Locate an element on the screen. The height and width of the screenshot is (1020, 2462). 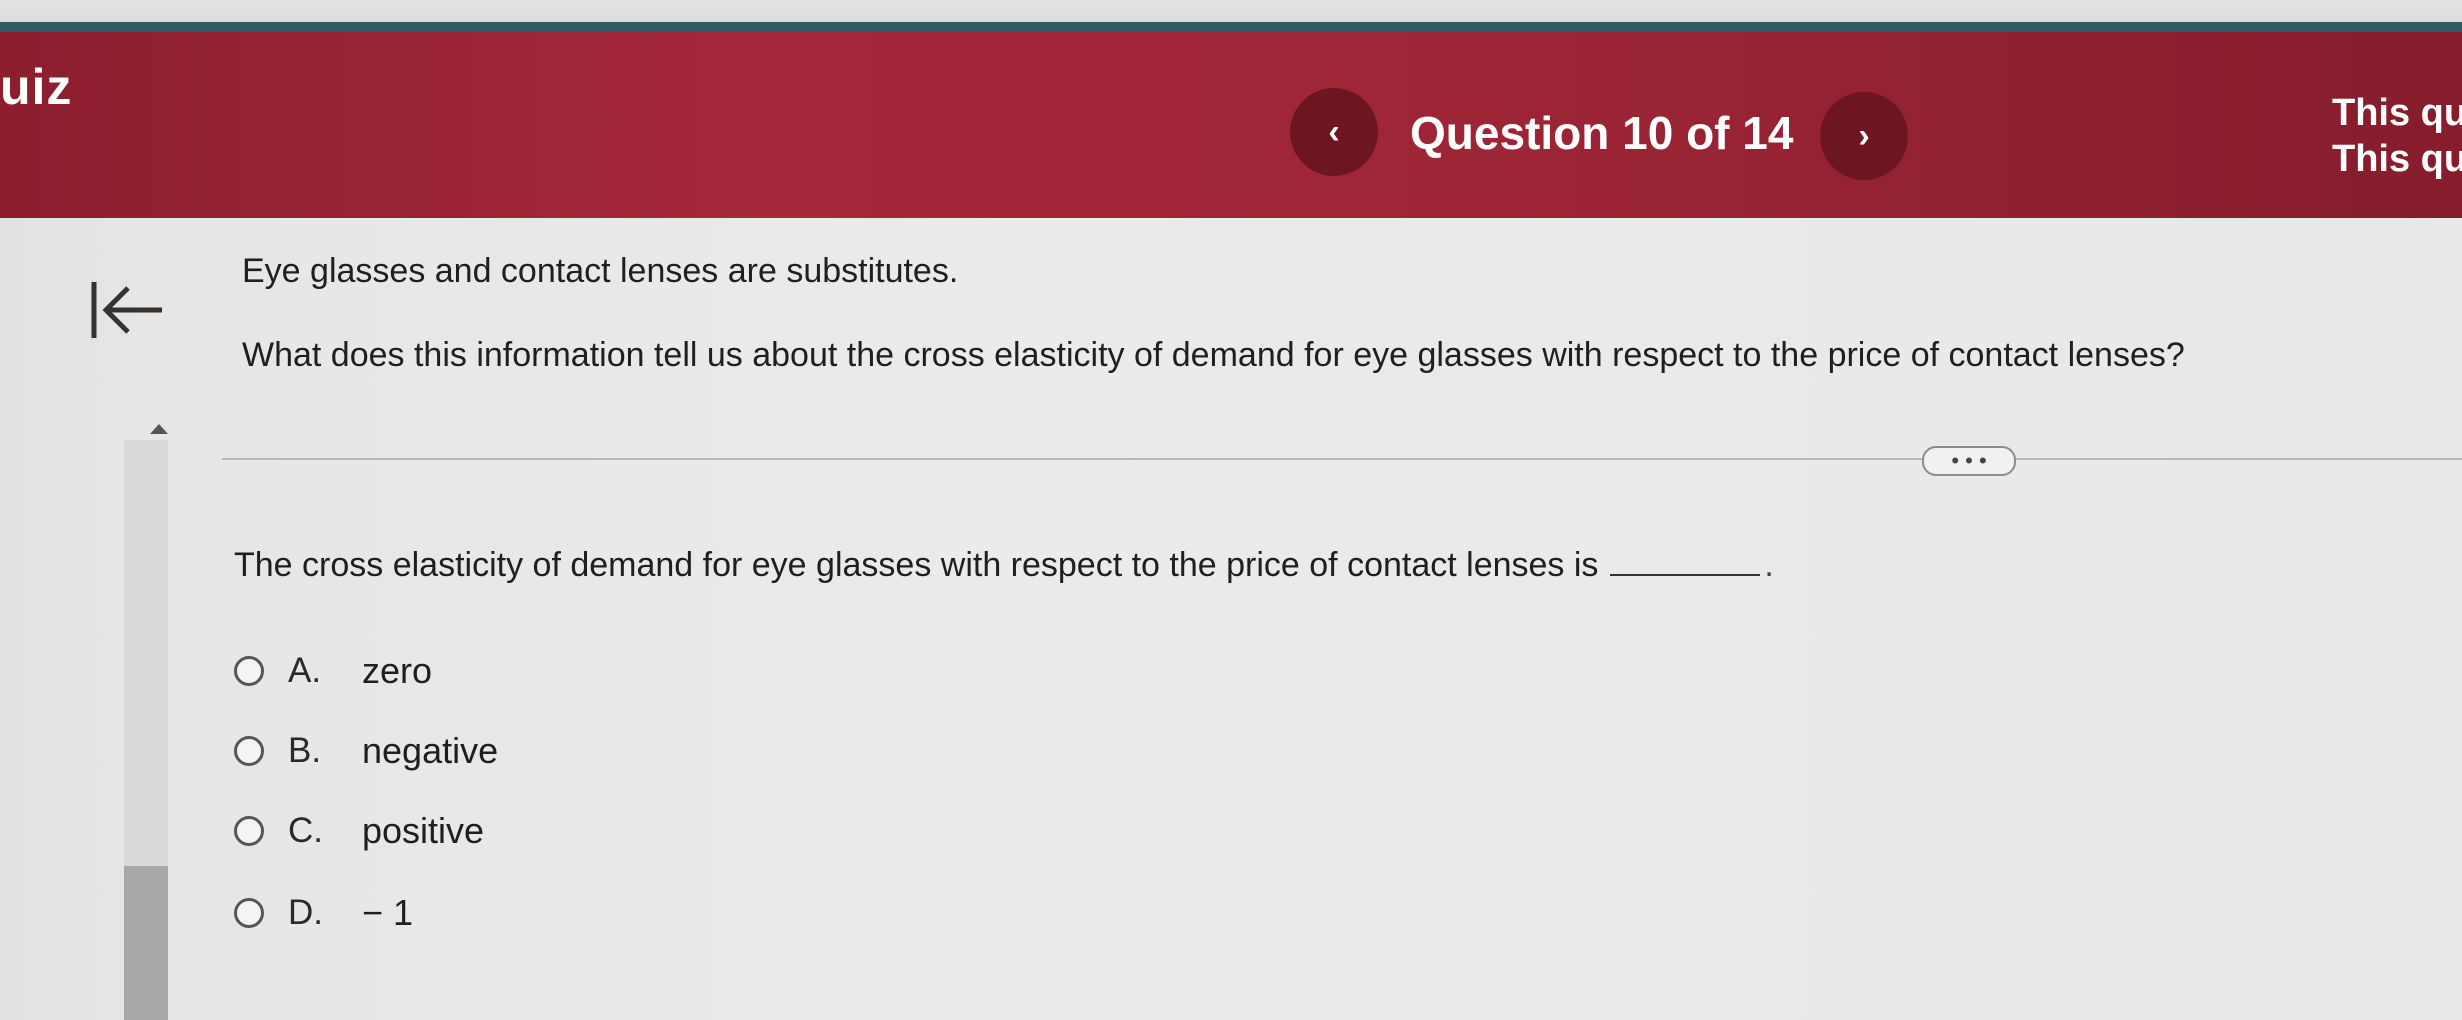
option-letter: B. is located at coordinates (305, 750).